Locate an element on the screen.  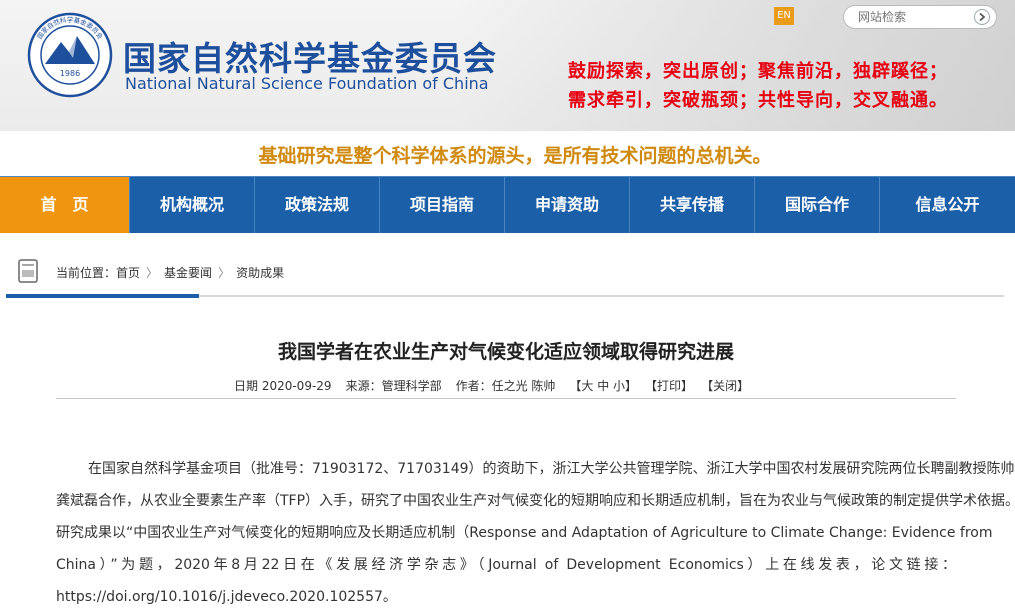
article-source: 来源：管理科学部 is located at coordinates (393, 386).